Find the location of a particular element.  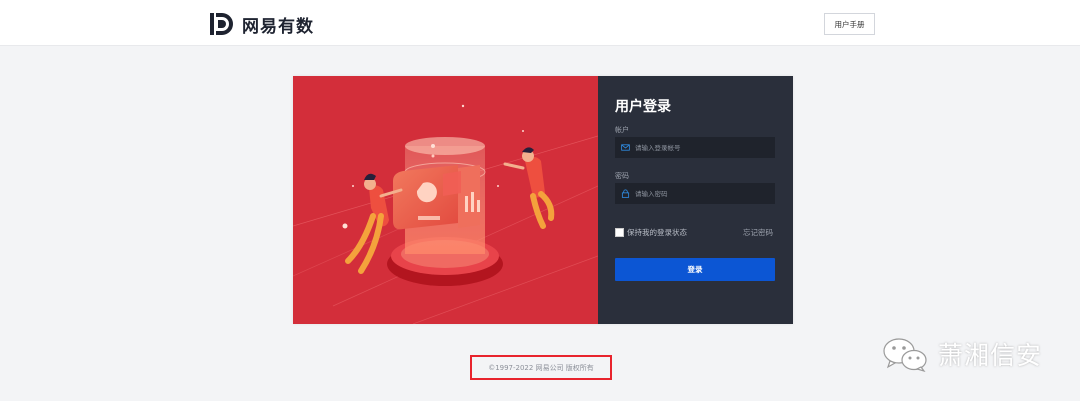

lock-icon is located at coordinates (625, 193).